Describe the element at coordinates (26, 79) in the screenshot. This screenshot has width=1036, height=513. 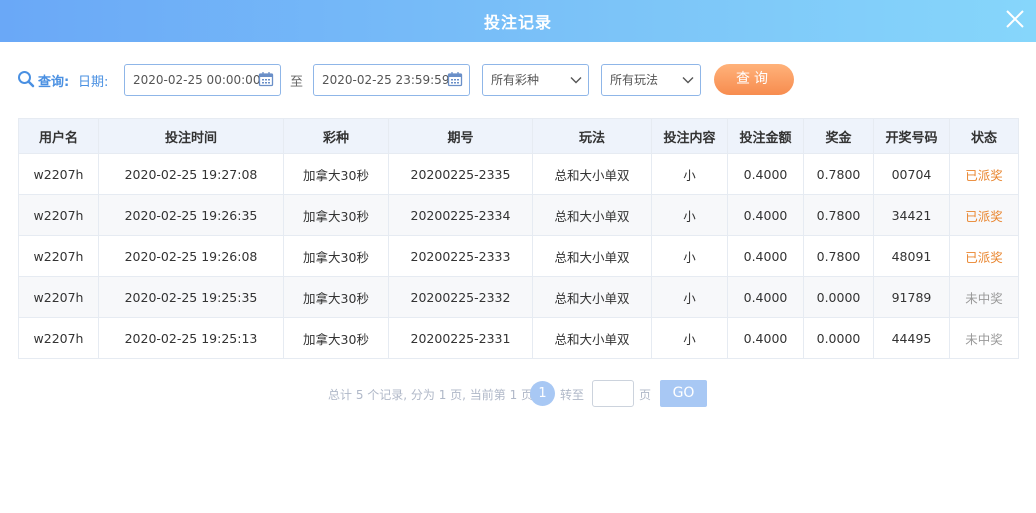
I see `search-icon` at that location.